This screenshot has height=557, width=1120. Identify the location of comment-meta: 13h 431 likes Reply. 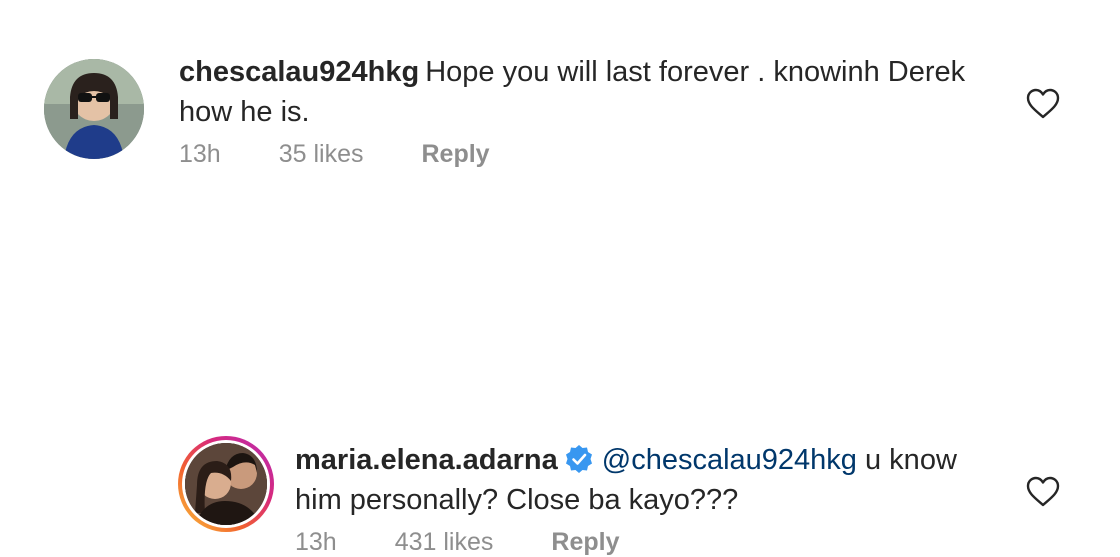
(486, 542).